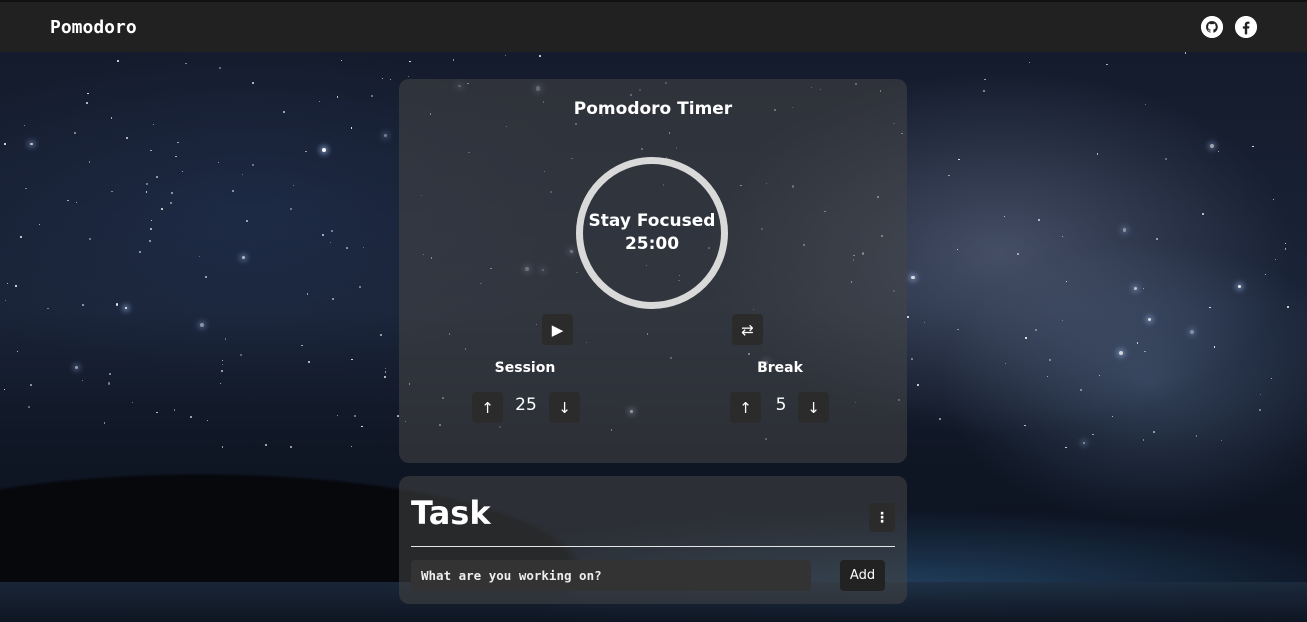 This screenshot has height=622, width=1307. Describe the element at coordinates (745, 407) in the screenshot. I see `break-increment-button: ↑` at that location.